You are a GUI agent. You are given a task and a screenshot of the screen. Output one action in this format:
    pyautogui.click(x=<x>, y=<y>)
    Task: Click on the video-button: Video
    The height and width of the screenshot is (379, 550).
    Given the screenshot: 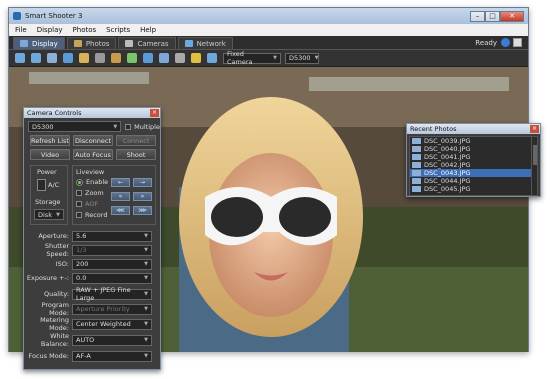 What is the action you would take?
    pyautogui.click(x=50, y=154)
    